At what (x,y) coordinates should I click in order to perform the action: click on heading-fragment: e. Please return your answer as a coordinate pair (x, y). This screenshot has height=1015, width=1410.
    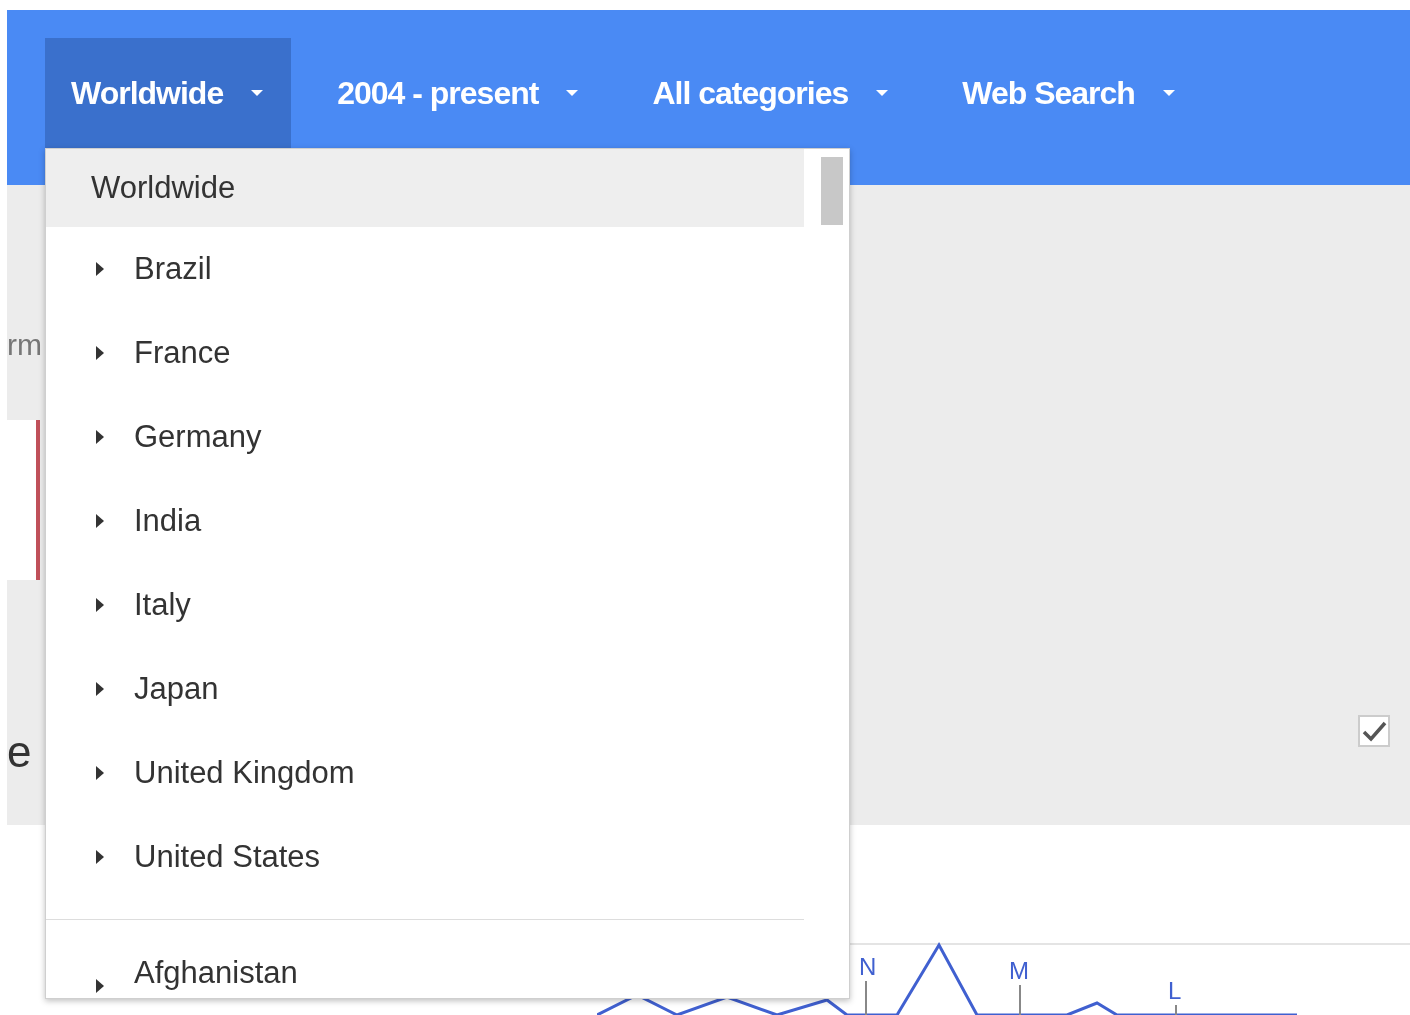
    Looking at the image, I should click on (20, 752).